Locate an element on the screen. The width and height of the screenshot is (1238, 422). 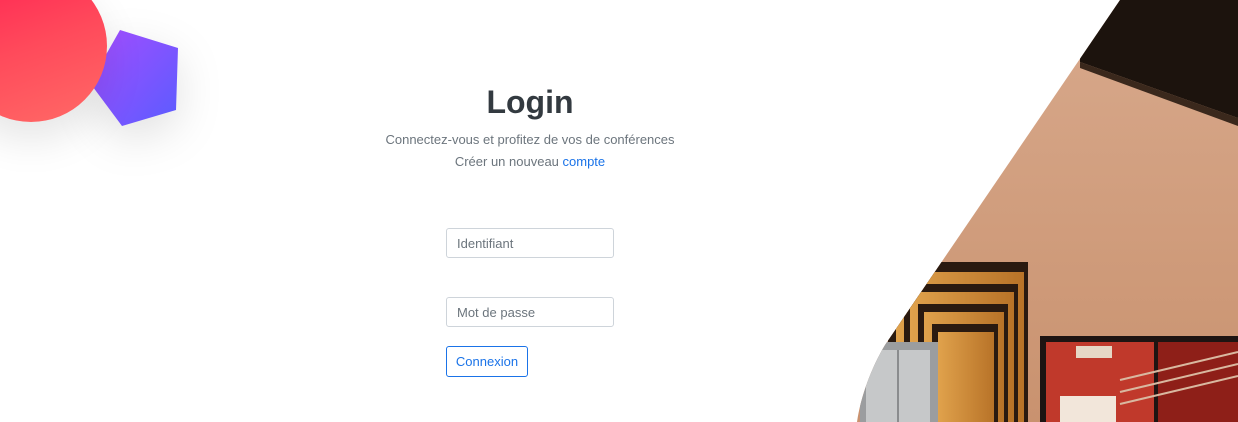
page-title: Login is located at coordinates (530, 102).